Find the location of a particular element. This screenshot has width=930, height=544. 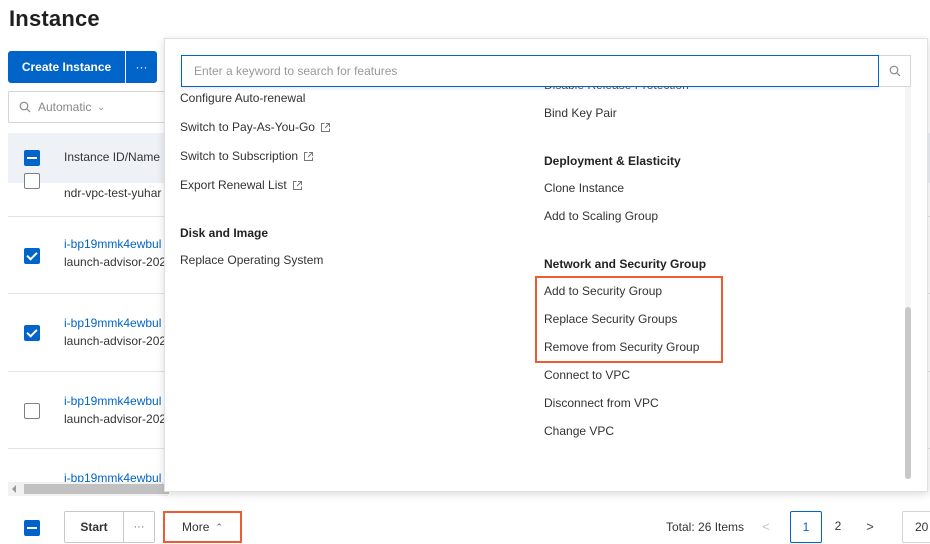

menu-item-label: Switch to Subscription is located at coordinates (239, 156).